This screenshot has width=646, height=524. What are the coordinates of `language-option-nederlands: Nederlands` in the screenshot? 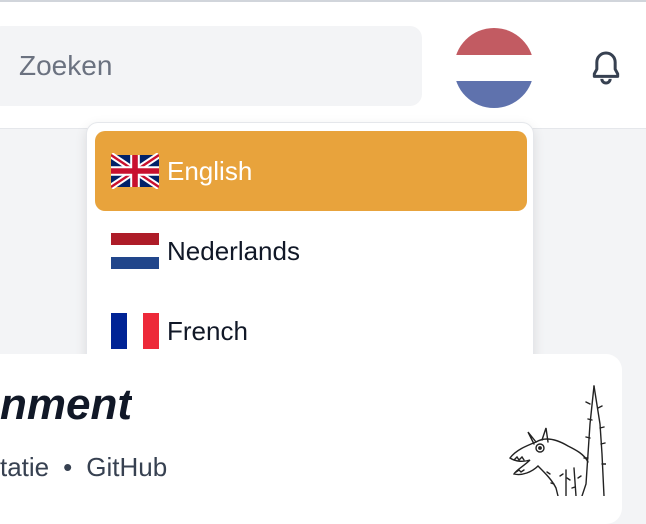 It's located at (311, 251).